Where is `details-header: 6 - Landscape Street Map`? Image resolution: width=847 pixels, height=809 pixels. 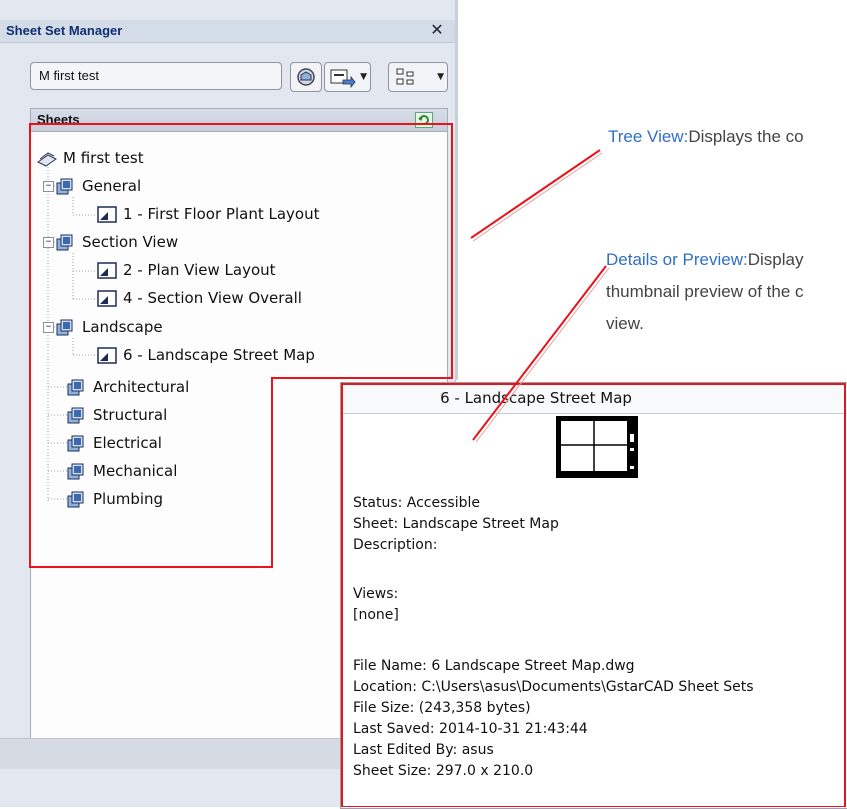
details-header: 6 - Landscape Street Map is located at coordinates (594, 398).